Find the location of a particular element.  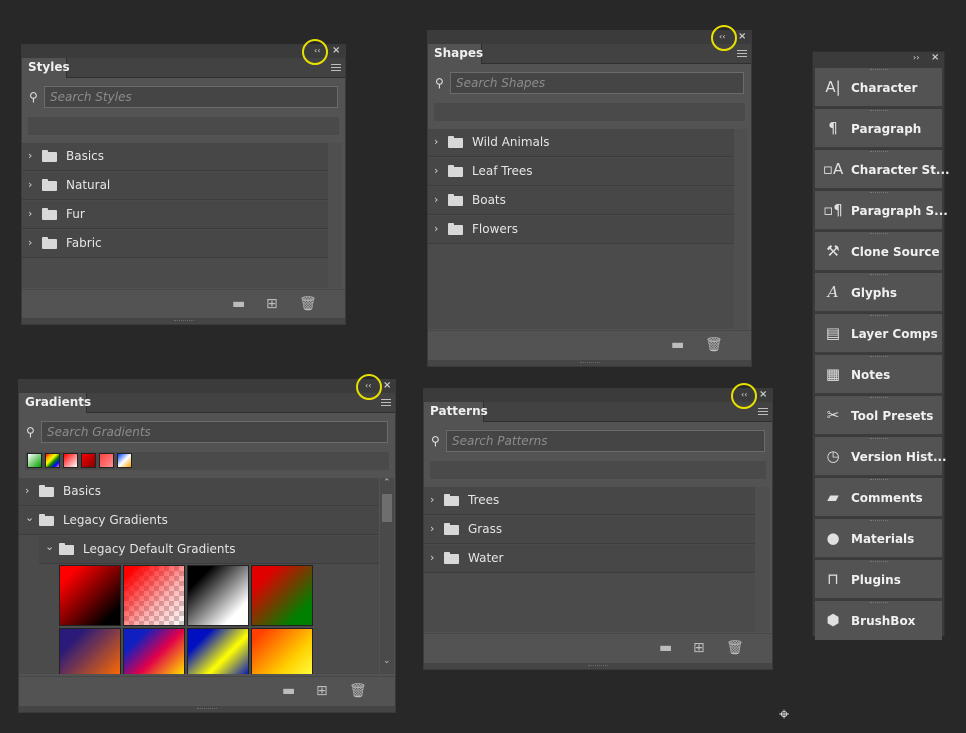

list-item: ⌄ Legacy Gradients is located at coordinates (199, 521).